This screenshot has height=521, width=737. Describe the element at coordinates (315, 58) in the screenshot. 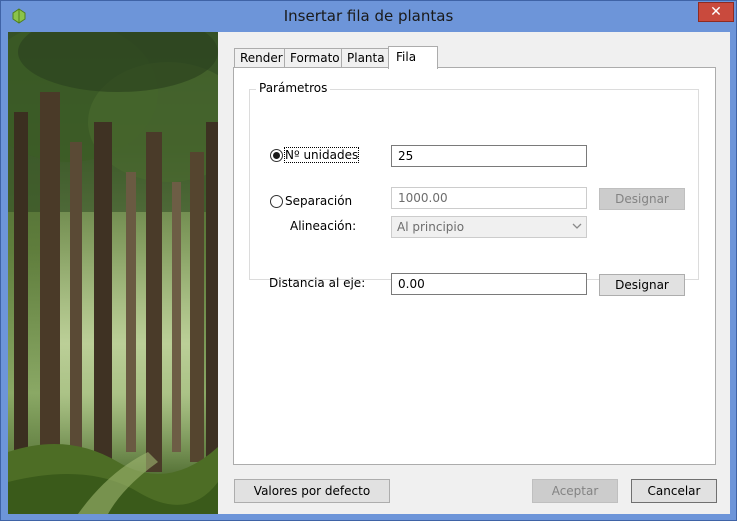

I see `tab-formato: Formato` at that location.